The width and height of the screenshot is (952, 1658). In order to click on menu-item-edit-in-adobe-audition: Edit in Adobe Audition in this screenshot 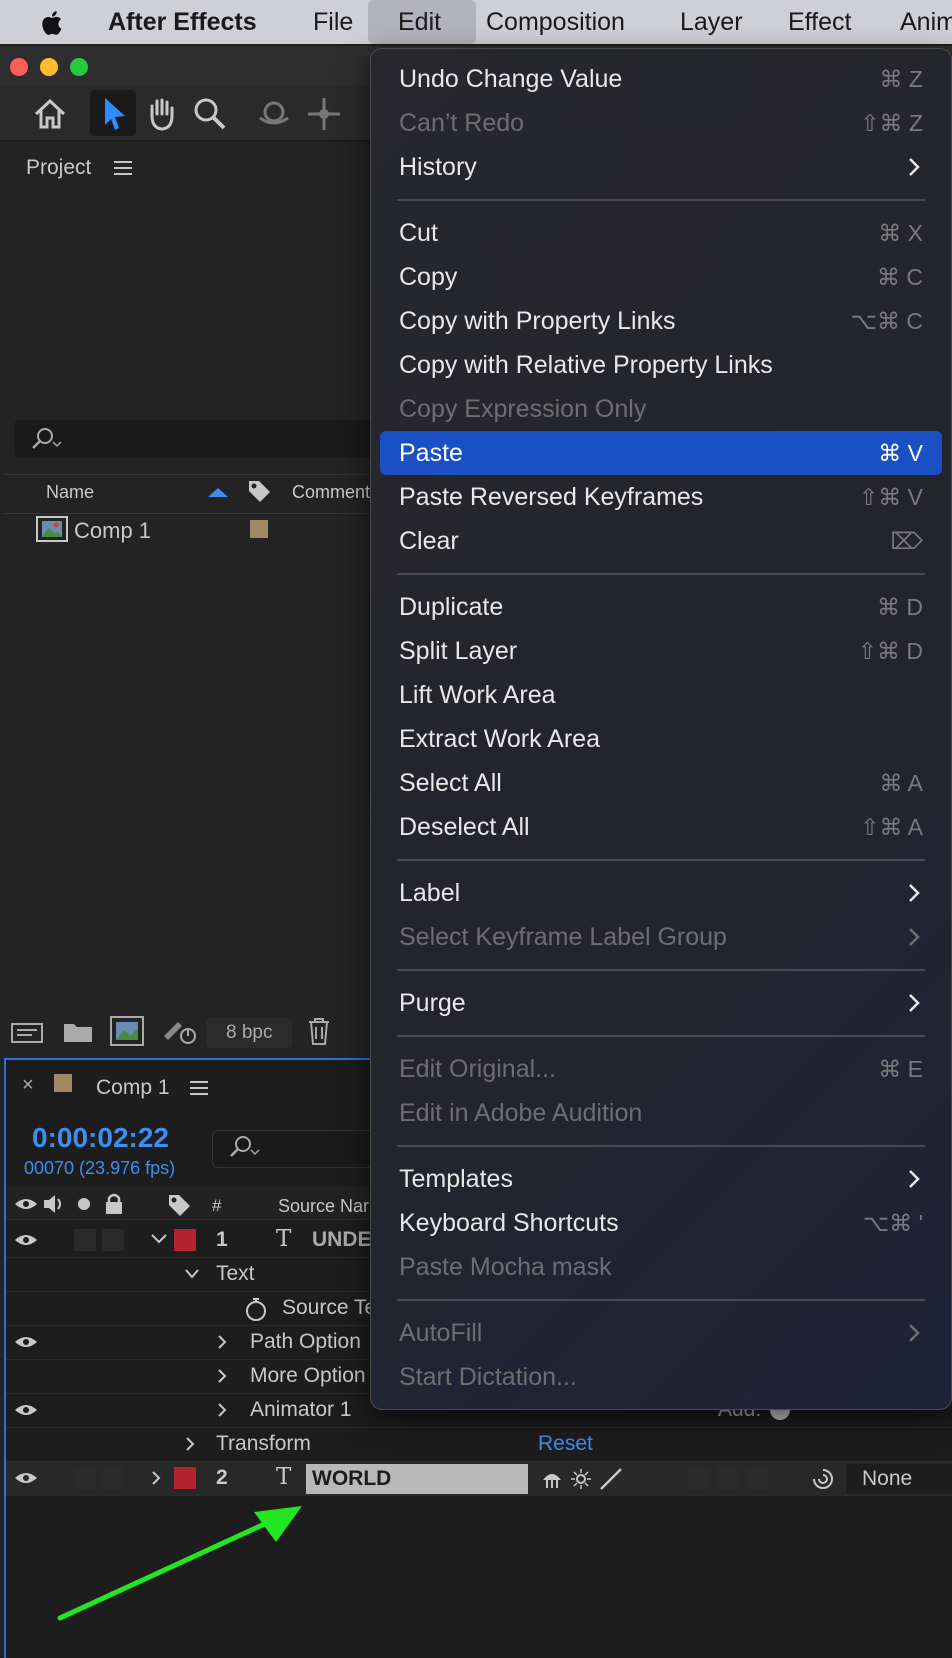, I will do `click(661, 1113)`.